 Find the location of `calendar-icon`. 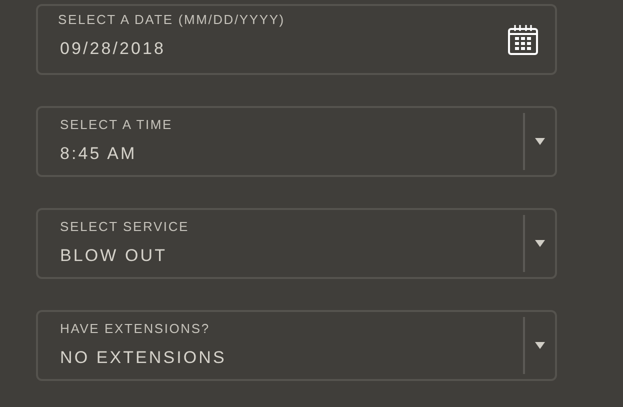

calendar-icon is located at coordinates (523, 40).